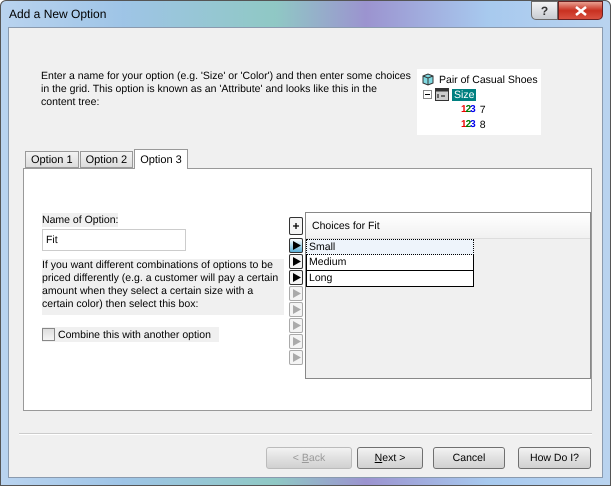  I want to click on box-icon, so click(427, 79).